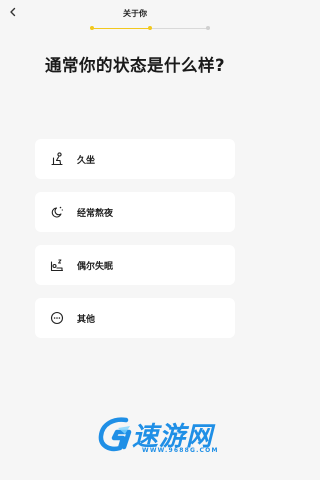  Describe the element at coordinates (176, 435) in the screenshot. I see `watermark: 速游网 WWW.9688G.COM` at that location.